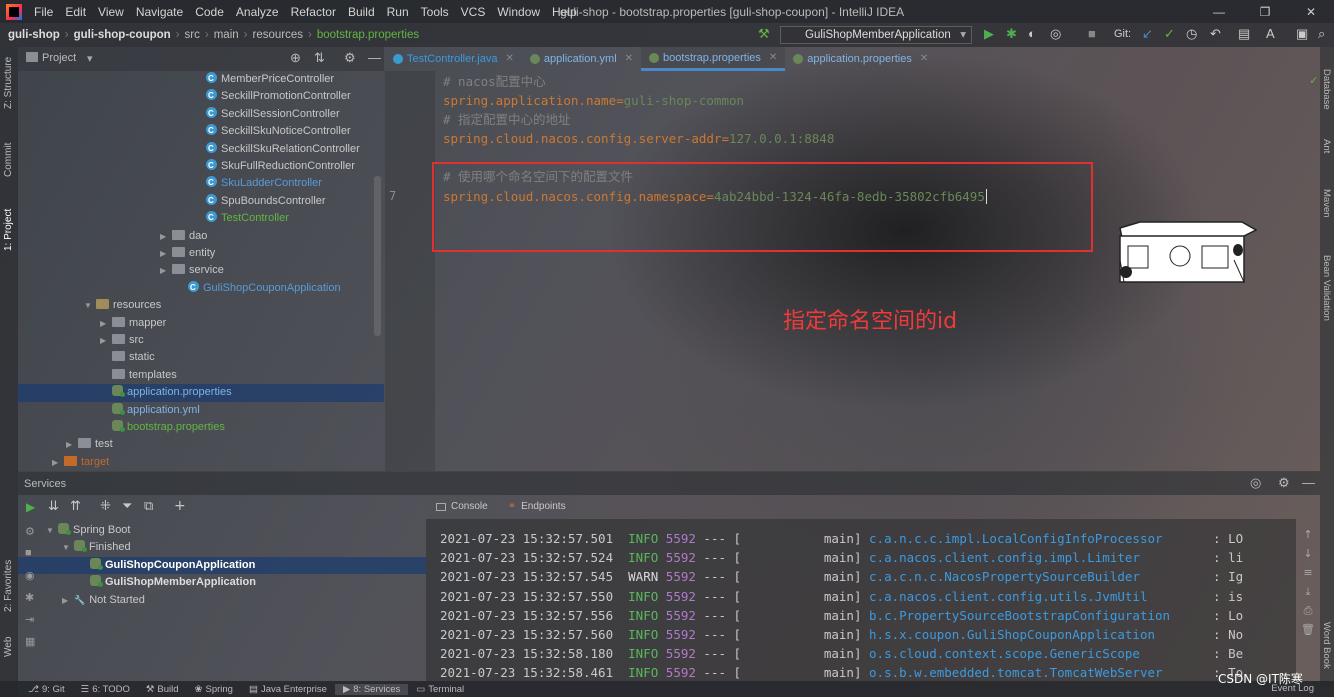  I want to click on tree-item: SeckillSkuNoticeController, so click(201, 131).